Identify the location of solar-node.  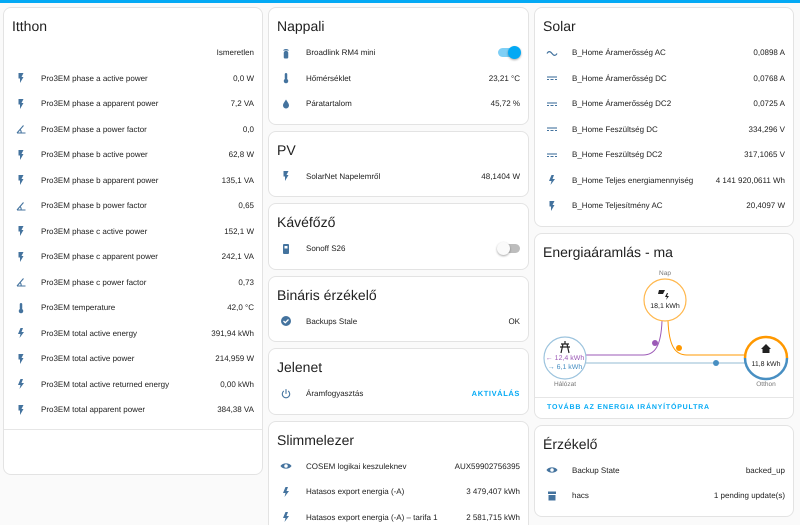
(665, 300).